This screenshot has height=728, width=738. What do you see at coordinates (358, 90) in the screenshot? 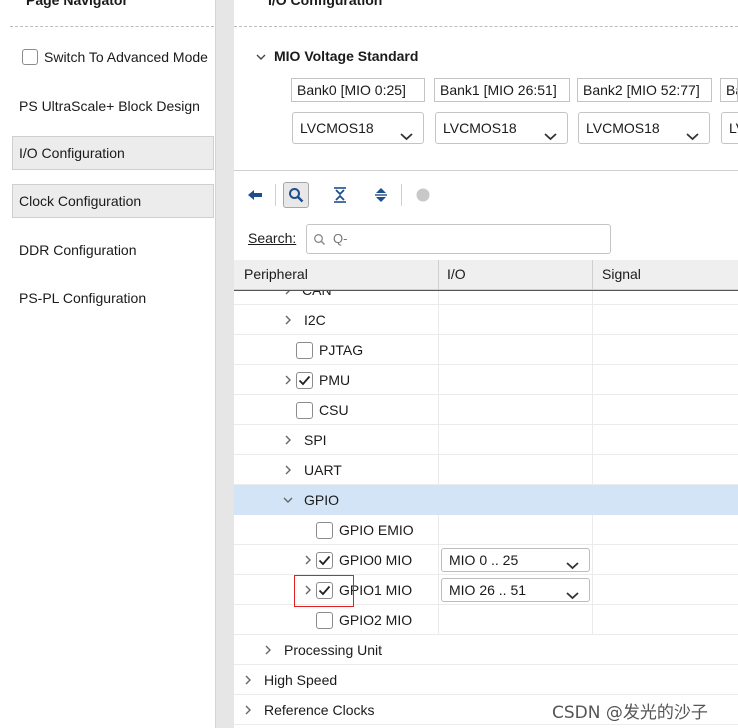
I see `bank0-label: Bank0 [MIO 0:25]` at bounding box center [358, 90].